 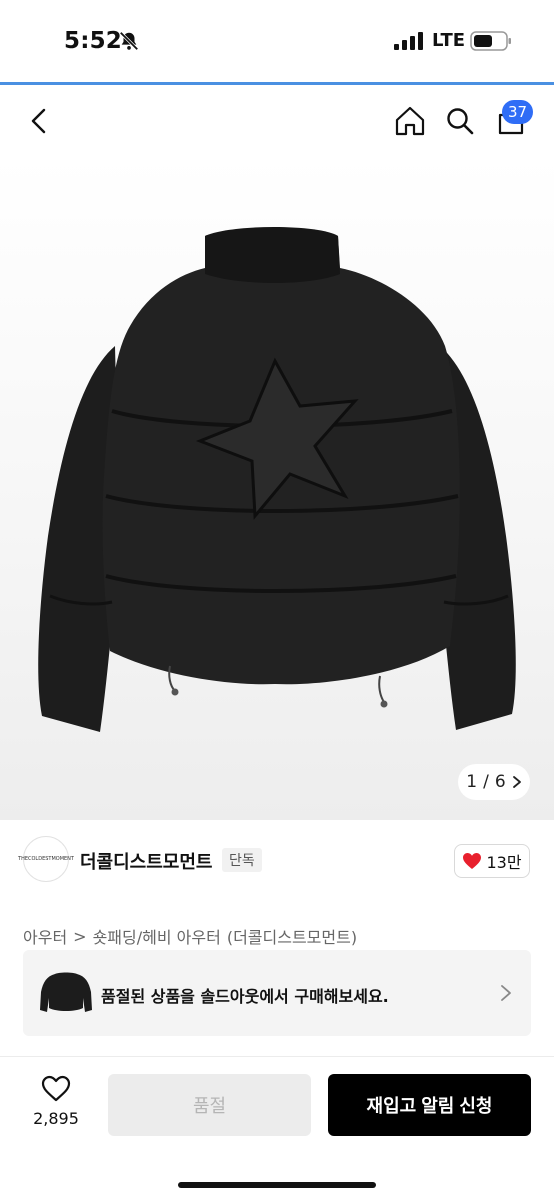 I want to click on brand-logo: THECOLDESTMOMENT, so click(x=46, y=859).